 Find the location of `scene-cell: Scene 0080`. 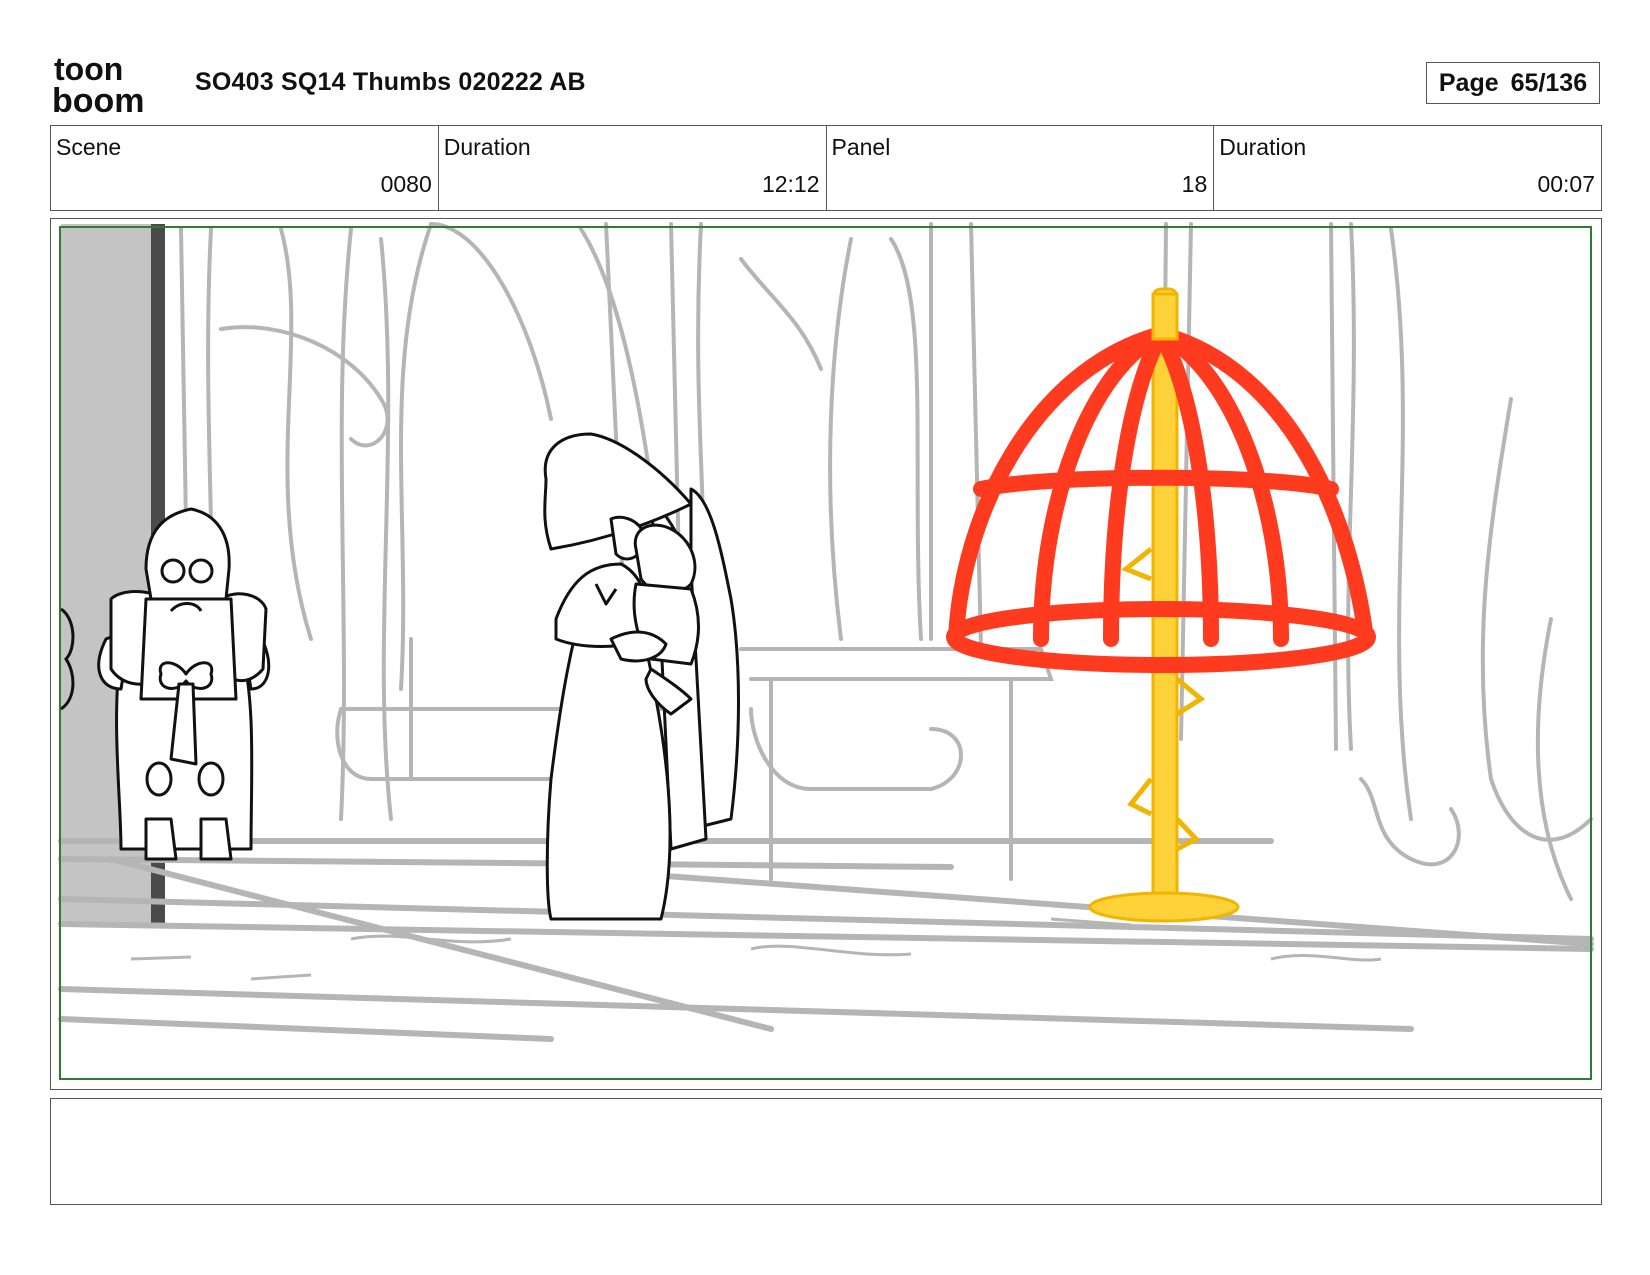

scene-cell: Scene 0080 is located at coordinates (245, 168).